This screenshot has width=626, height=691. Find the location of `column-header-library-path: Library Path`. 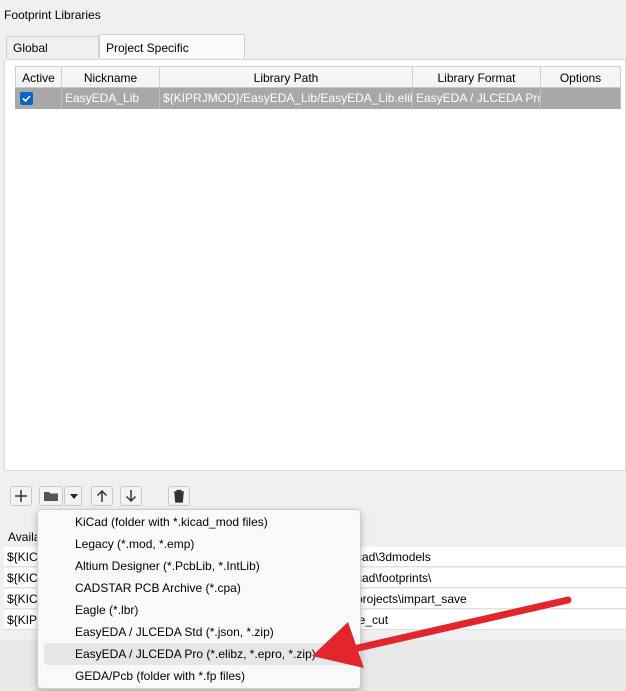

column-header-library-path: Library Path is located at coordinates (286, 77).